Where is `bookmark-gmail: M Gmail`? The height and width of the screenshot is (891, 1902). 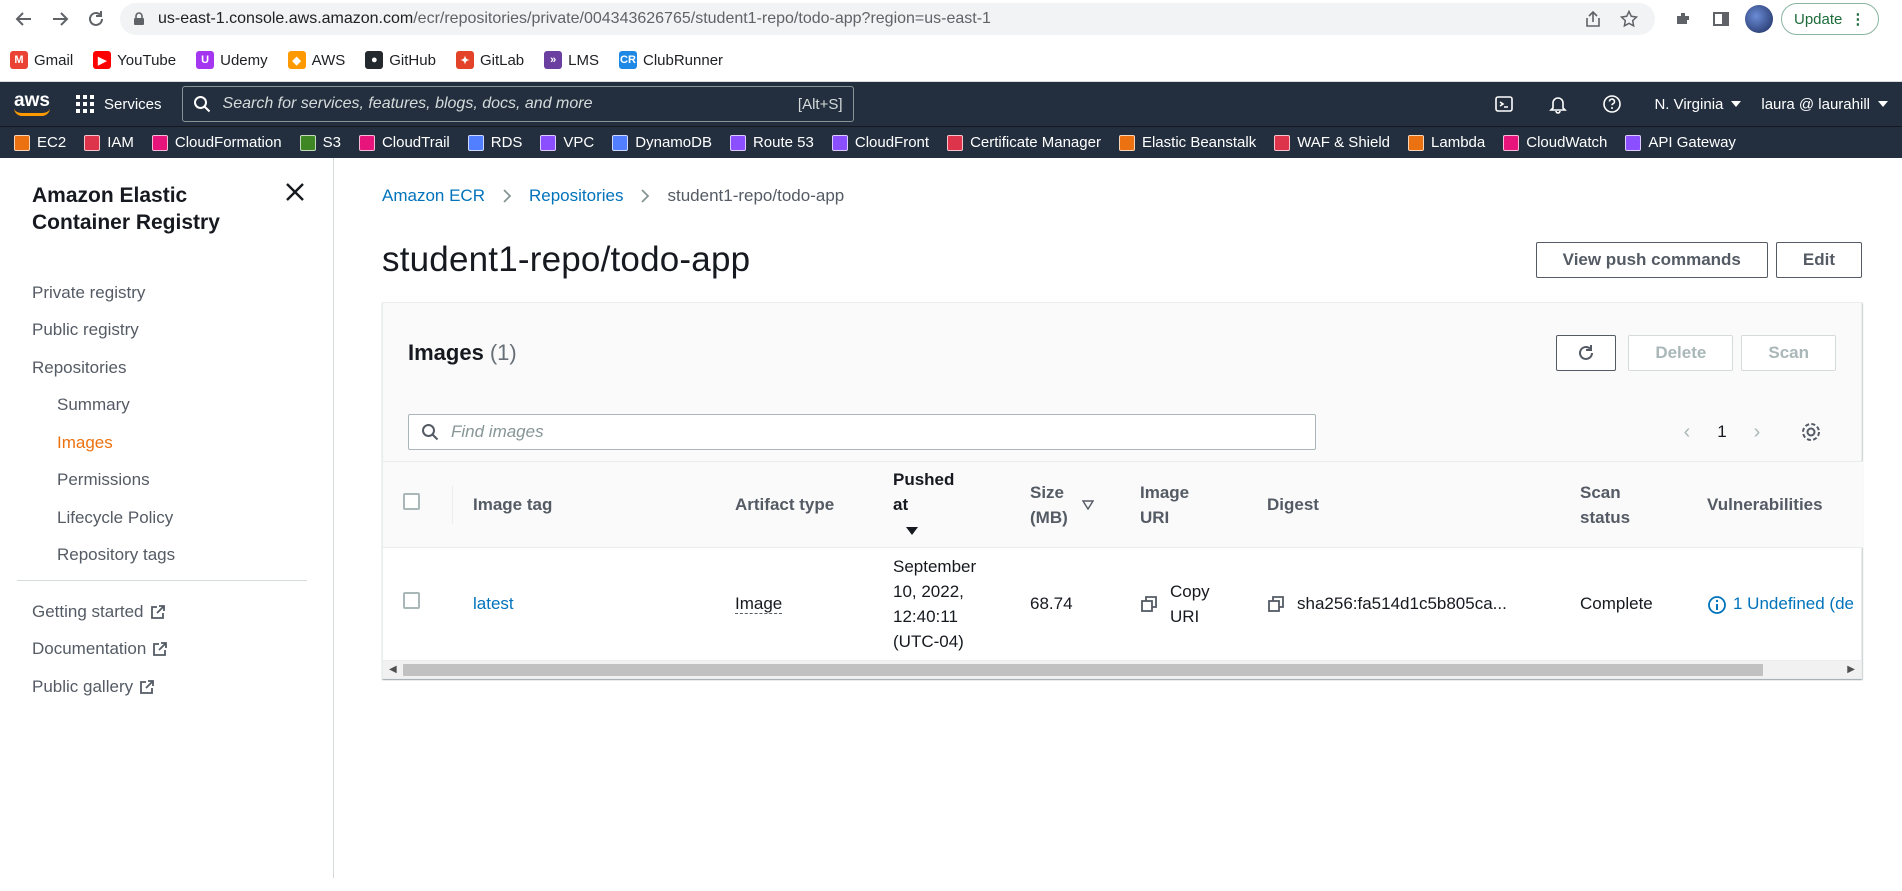
bookmark-gmail: M Gmail is located at coordinates (41, 60).